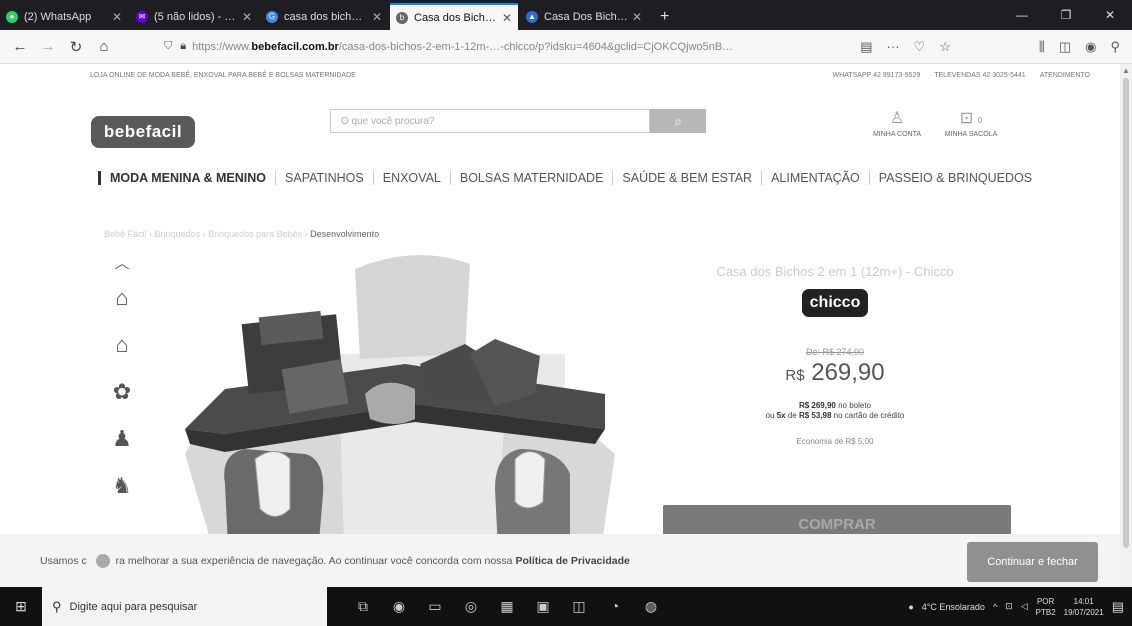  Describe the element at coordinates (945, 47) in the screenshot. I see `bookmark-star-icon: ☆` at that location.